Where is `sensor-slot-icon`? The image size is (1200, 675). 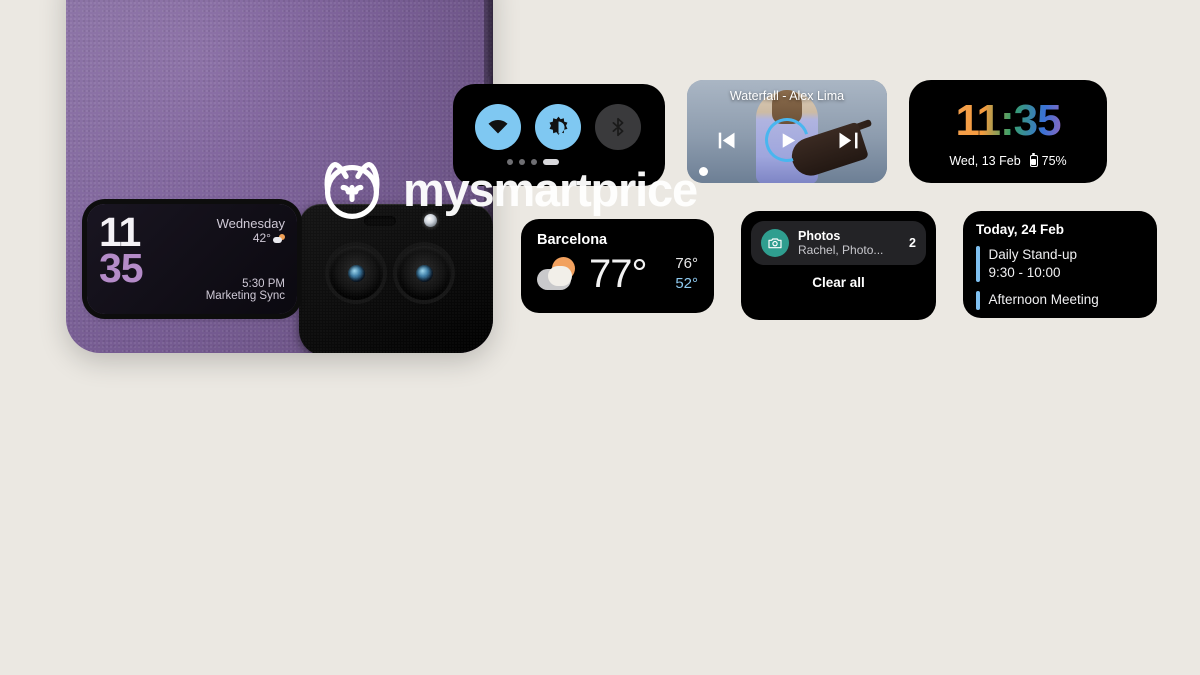 sensor-slot-icon is located at coordinates (380, 221).